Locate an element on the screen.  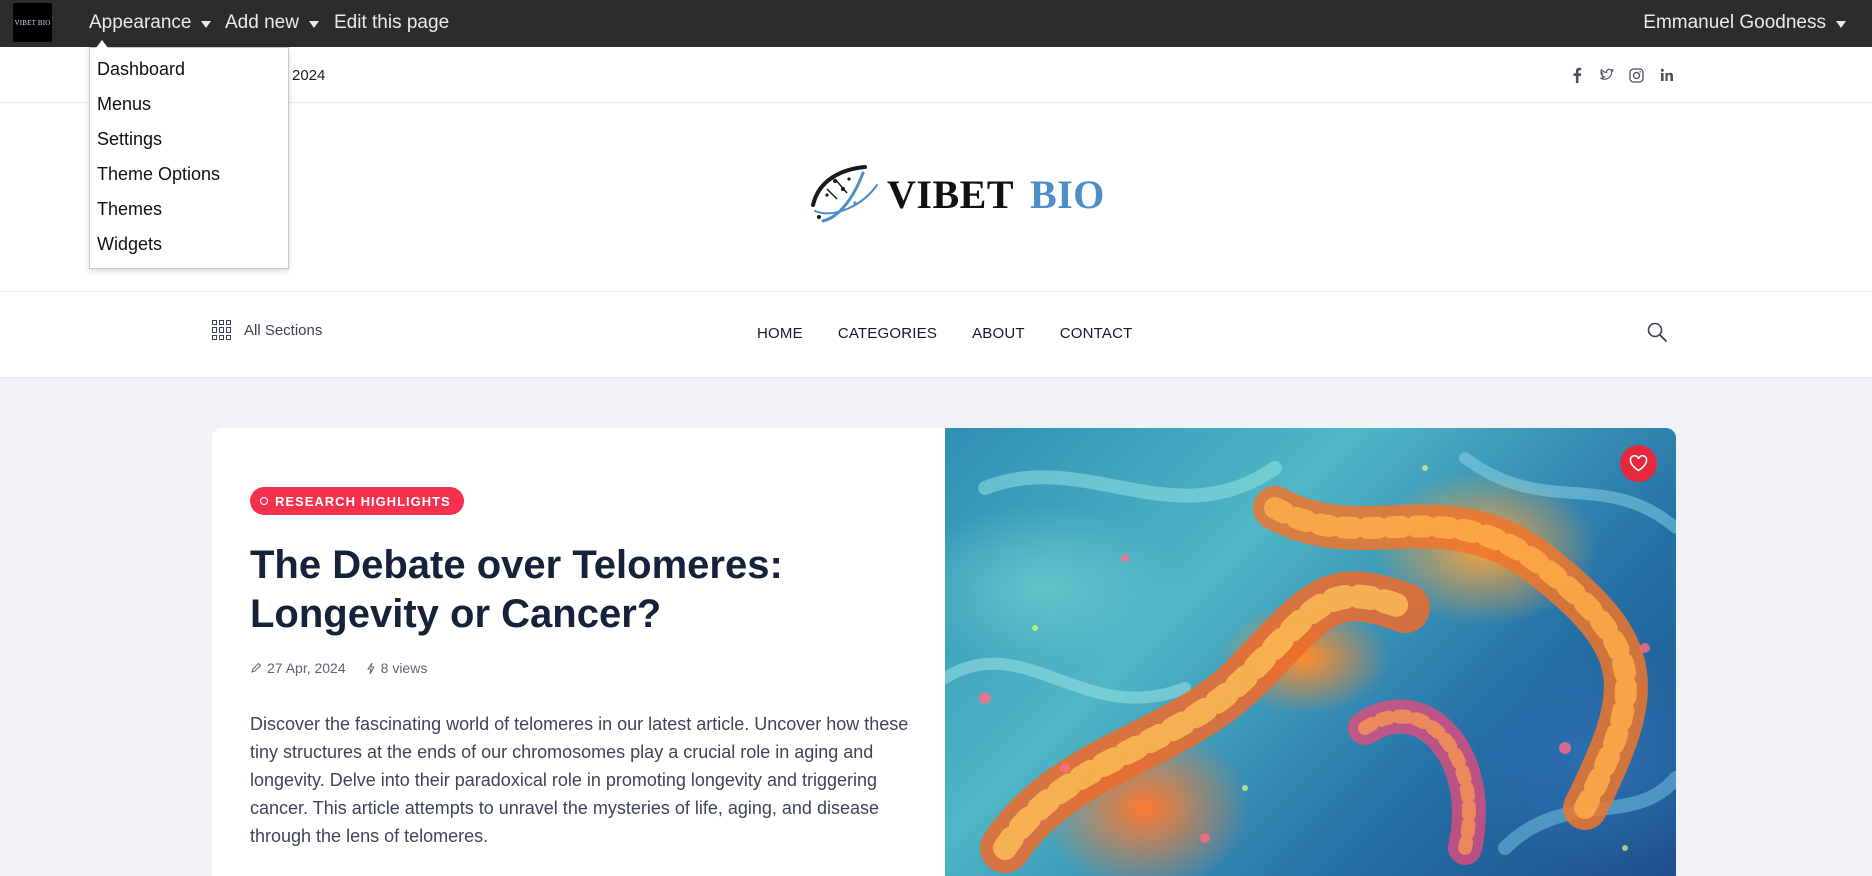
circle-icon is located at coordinates (264, 501).